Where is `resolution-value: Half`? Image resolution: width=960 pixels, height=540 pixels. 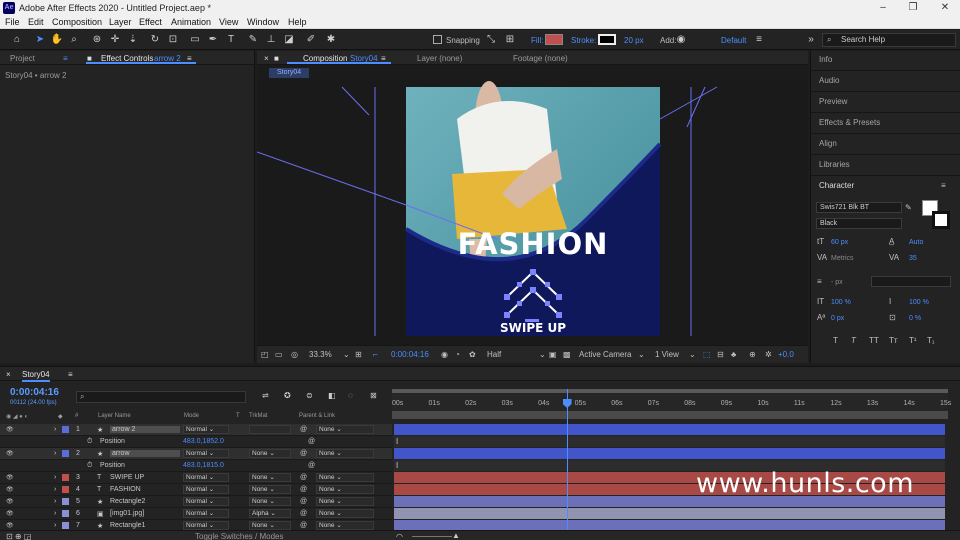 resolution-value: Half is located at coordinates (494, 354).